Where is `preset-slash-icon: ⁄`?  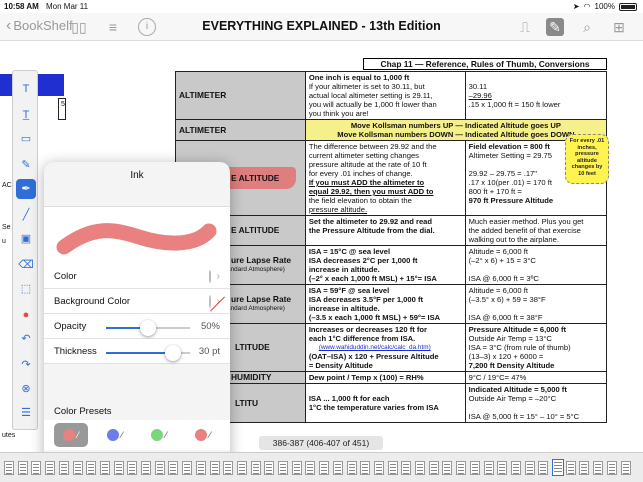
preset-slash-icon: ⁄ is located at coordinates (166, 435).